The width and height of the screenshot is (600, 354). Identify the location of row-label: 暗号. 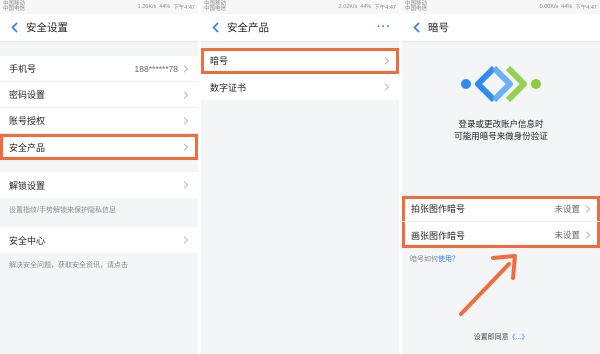
(219, 61).